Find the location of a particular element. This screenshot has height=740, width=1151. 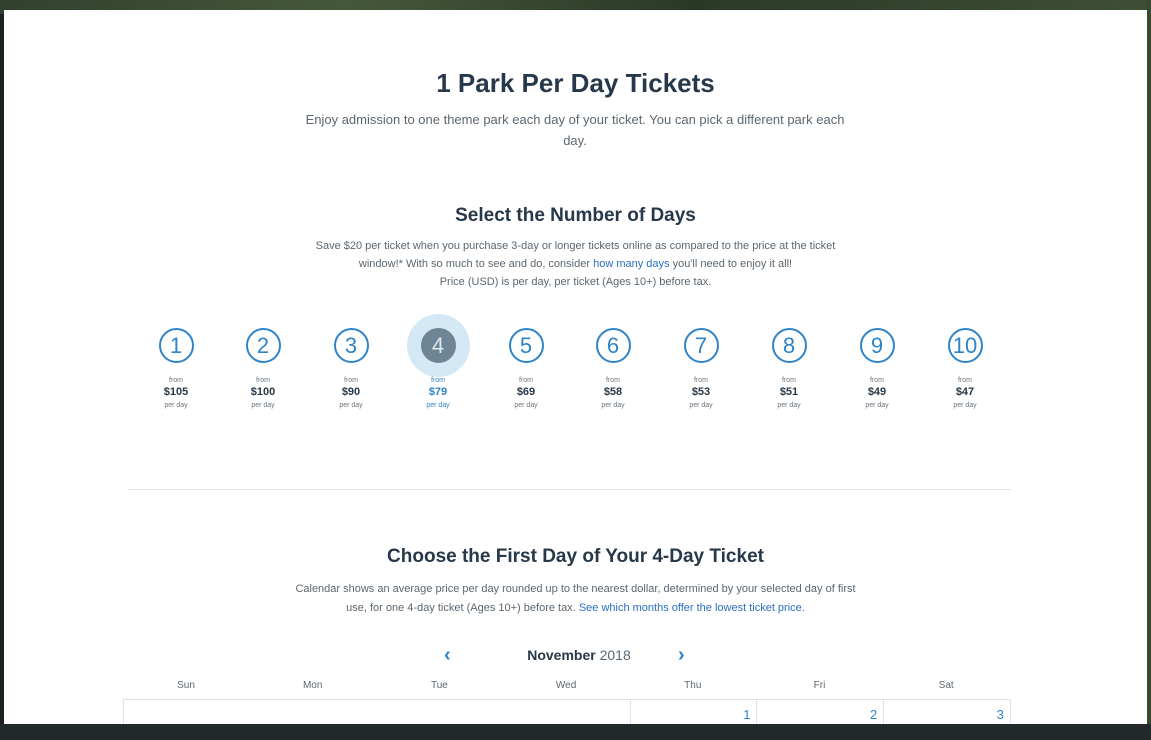

calendar-grid: 1 2 3 is located at coordinates (567, 711).